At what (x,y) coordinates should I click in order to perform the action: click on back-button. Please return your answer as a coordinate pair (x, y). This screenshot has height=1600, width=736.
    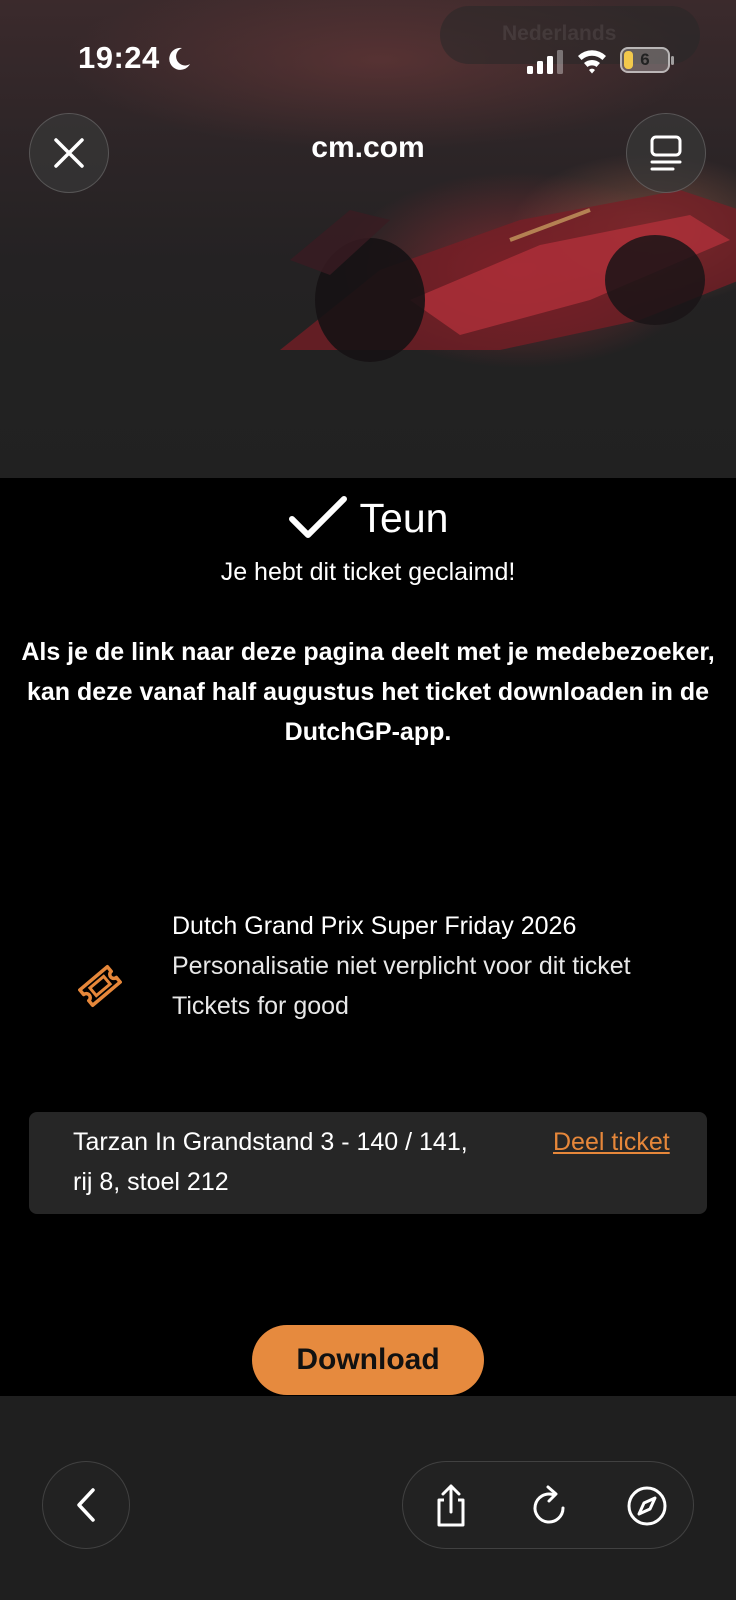
    Looking at the image, I should click on (86, 1505).